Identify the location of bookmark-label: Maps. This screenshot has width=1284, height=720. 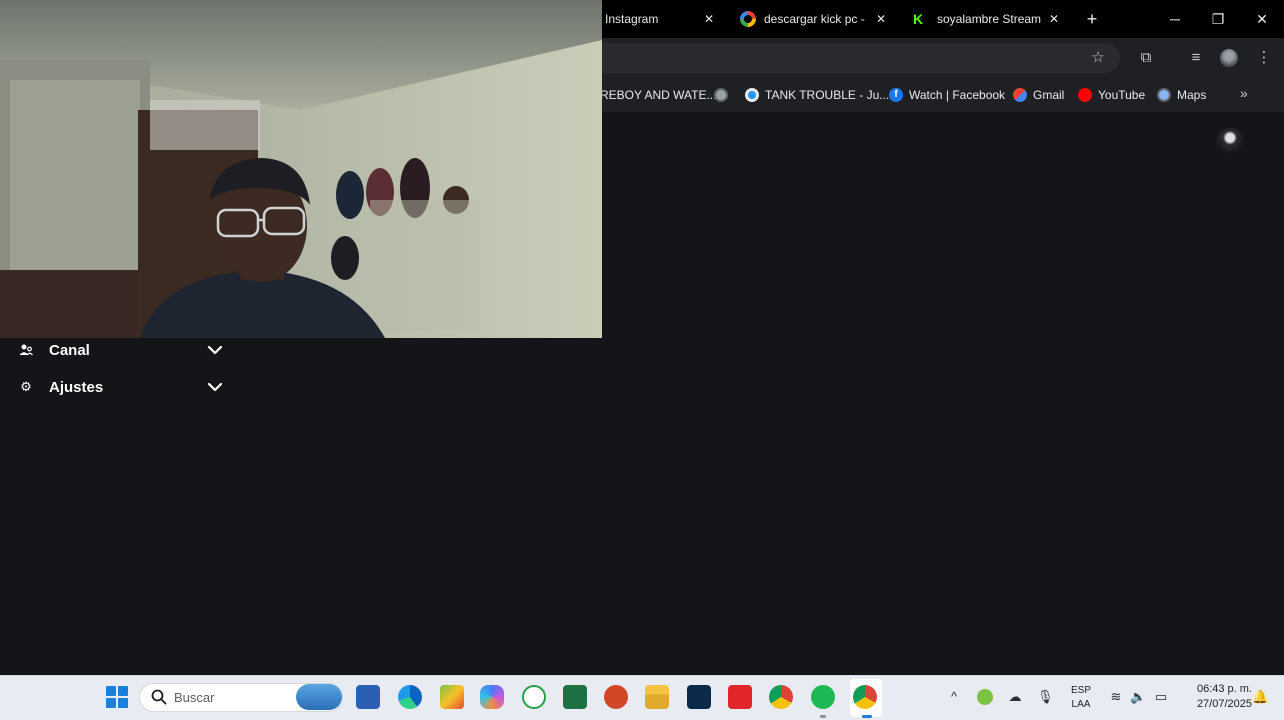
(1192, 95).